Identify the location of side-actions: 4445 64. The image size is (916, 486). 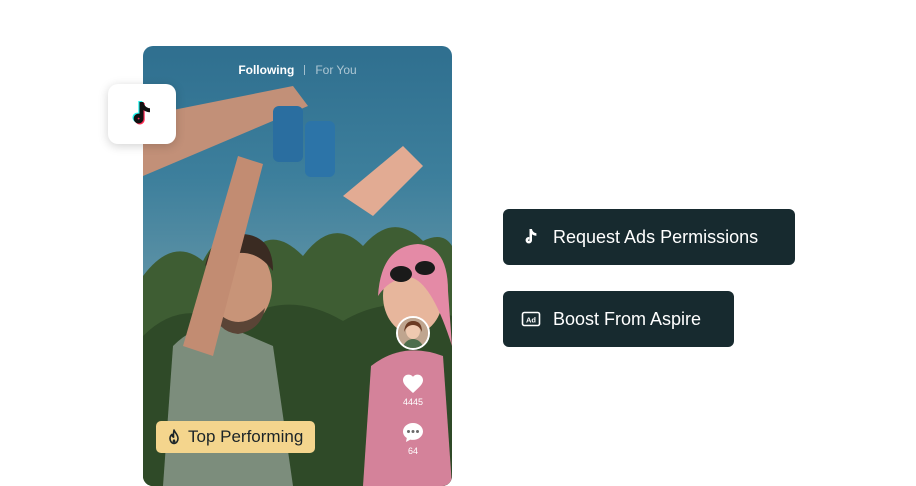
(413, 386).